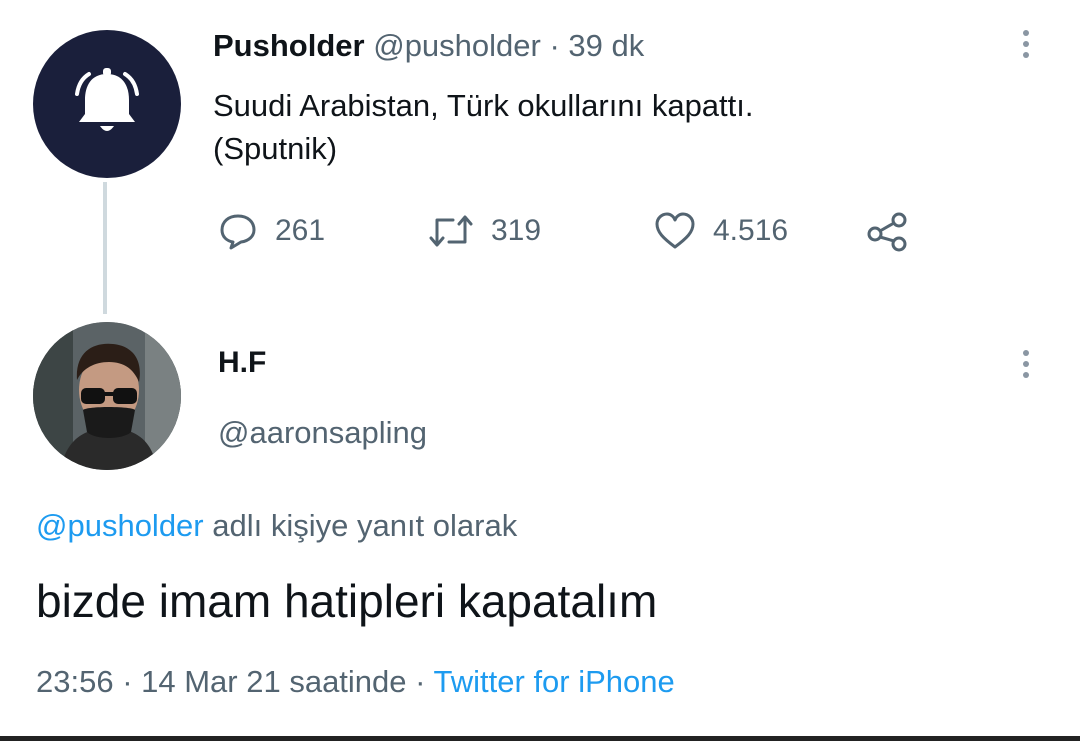 The height and width of the screenshot is (741, 1080). What do you see at coordinates (120, 525) in the screenshot?
I see `reply-to-mention-link: @pusholder` at bounding box center [120, 525].